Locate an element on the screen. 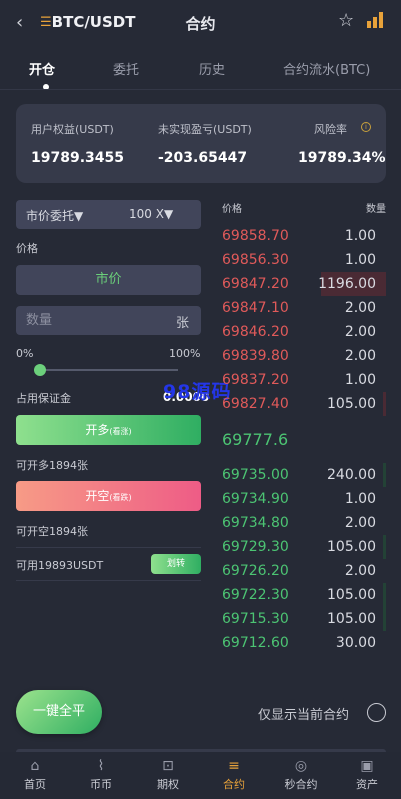  ask-price: 69856.30 is located at coordinates (255, 260).